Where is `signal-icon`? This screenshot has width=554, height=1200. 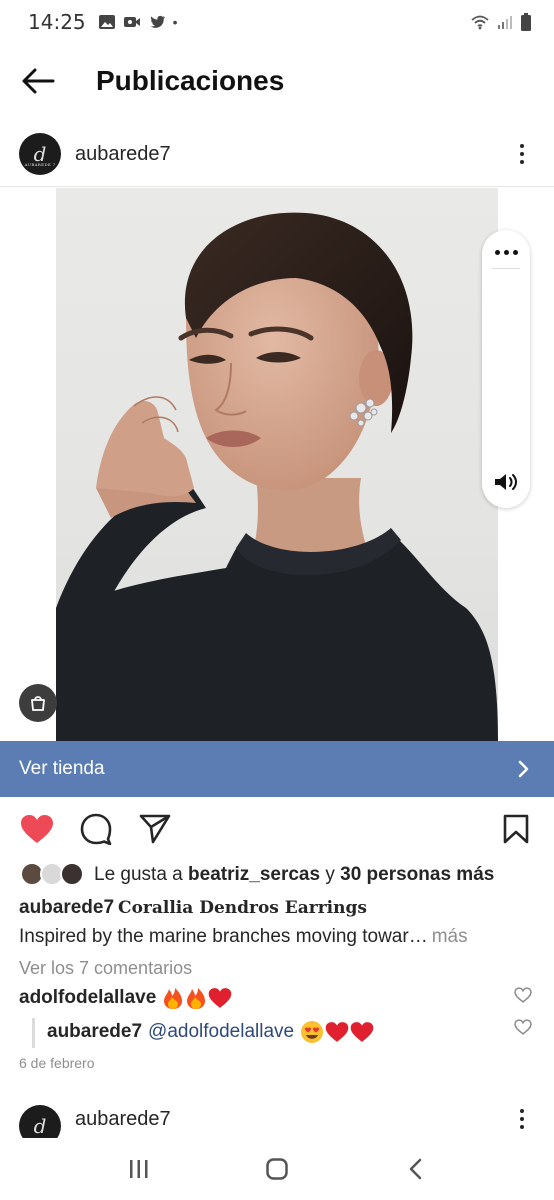 signal-icon is located at coordinates (505, 22).